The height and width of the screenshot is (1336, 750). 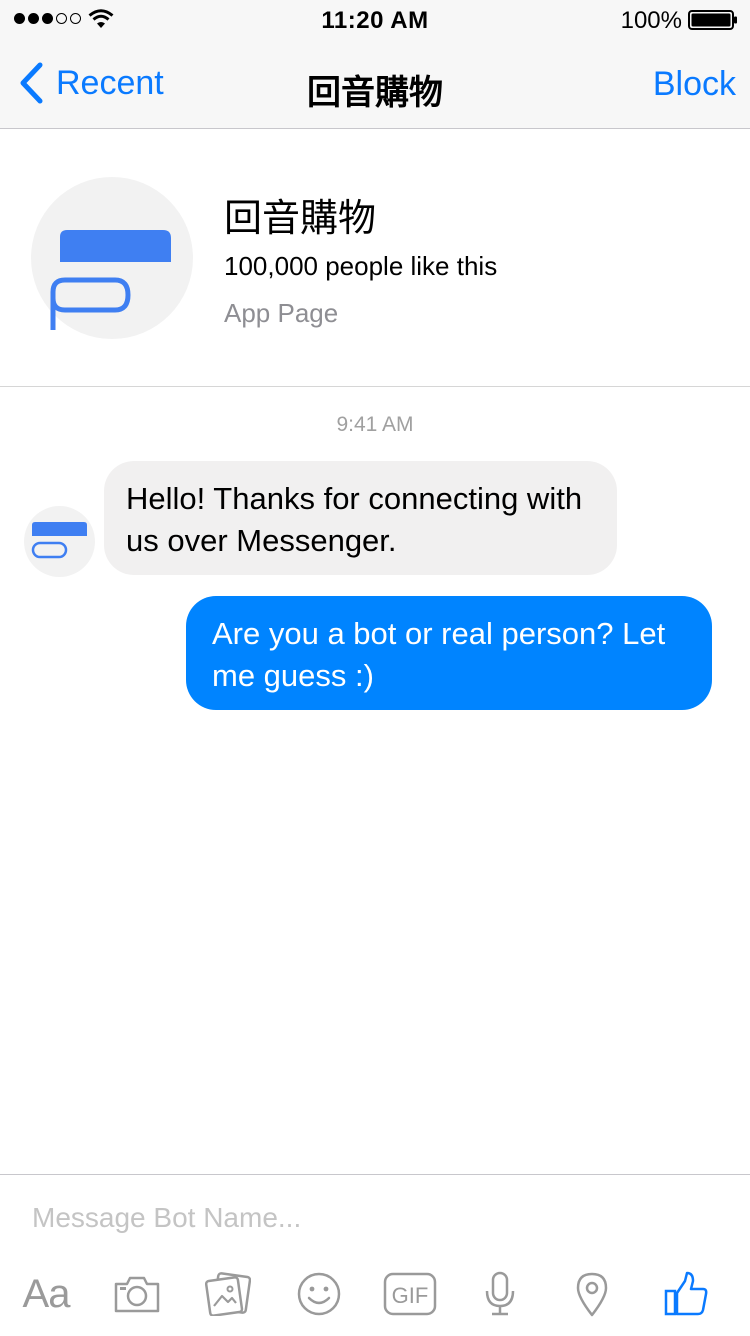 I want to click on svg-text: GIF, so click(x=410, y=1295).